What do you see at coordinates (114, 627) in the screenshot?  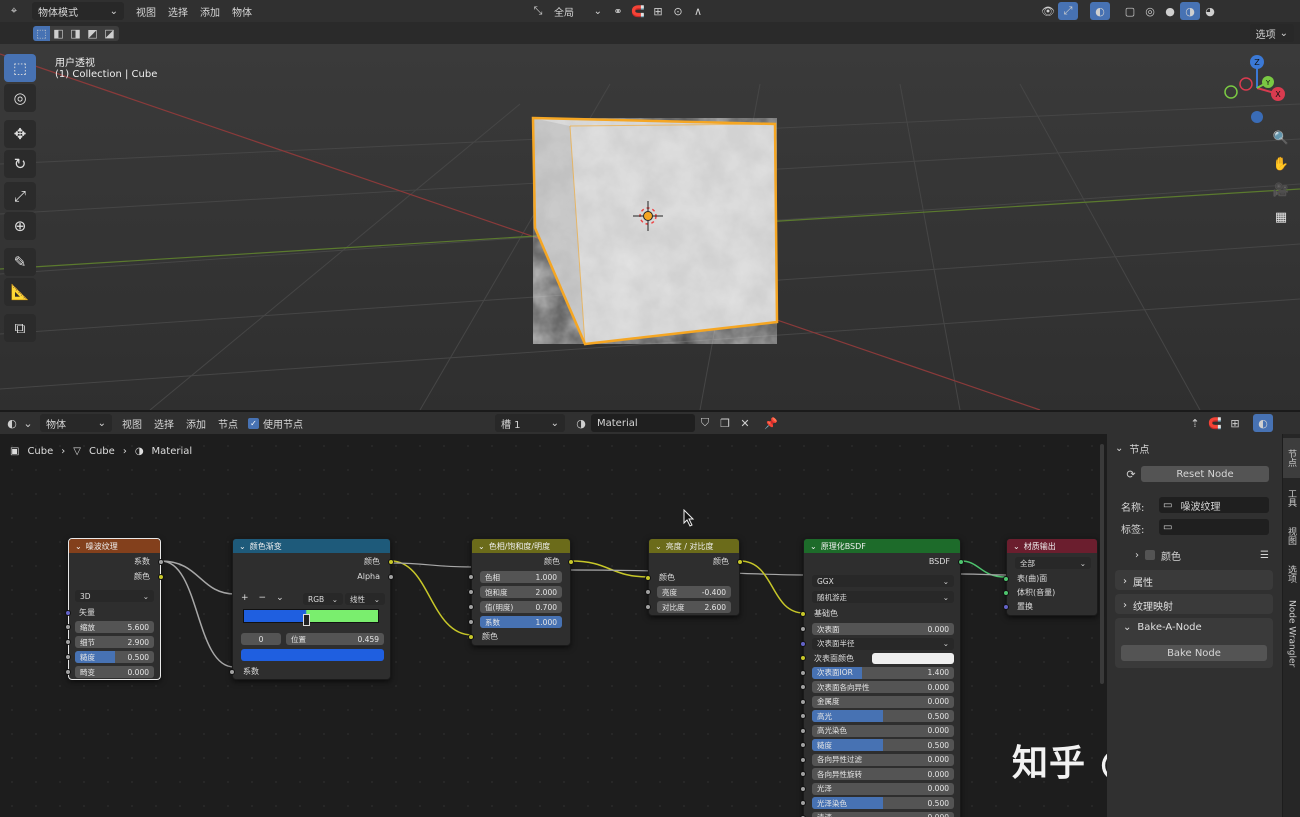 I see `noise-field: 缩放 5.600` at bounding box center [114, 627].